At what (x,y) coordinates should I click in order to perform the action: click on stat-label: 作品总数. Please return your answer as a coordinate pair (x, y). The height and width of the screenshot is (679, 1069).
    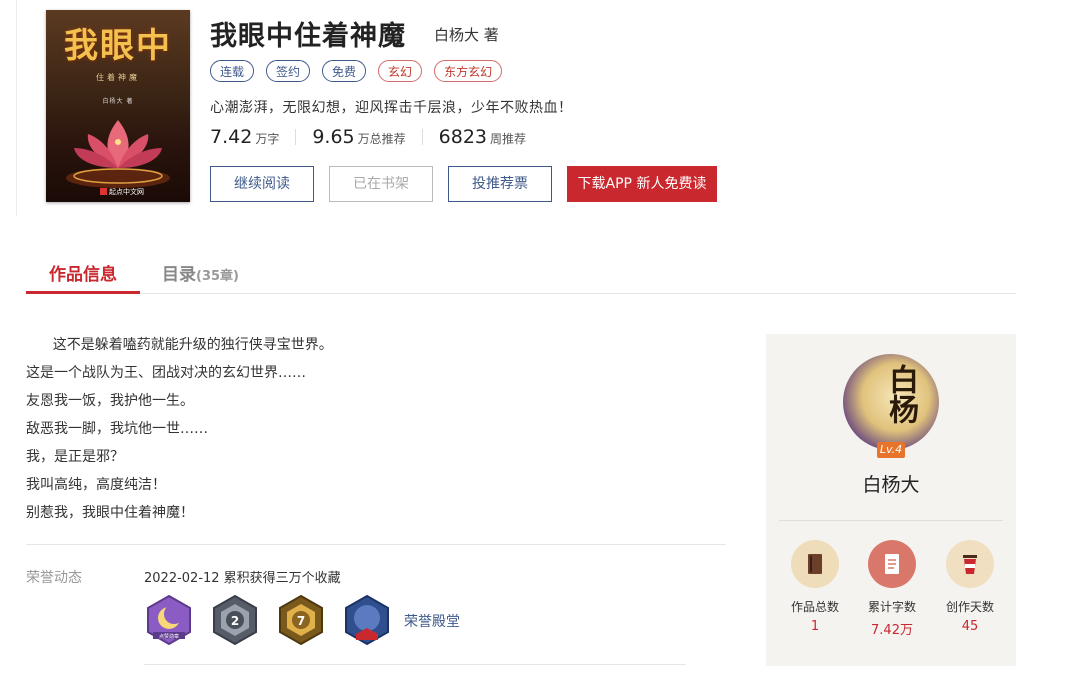
    Looking at the image, I should click on (814, 607).